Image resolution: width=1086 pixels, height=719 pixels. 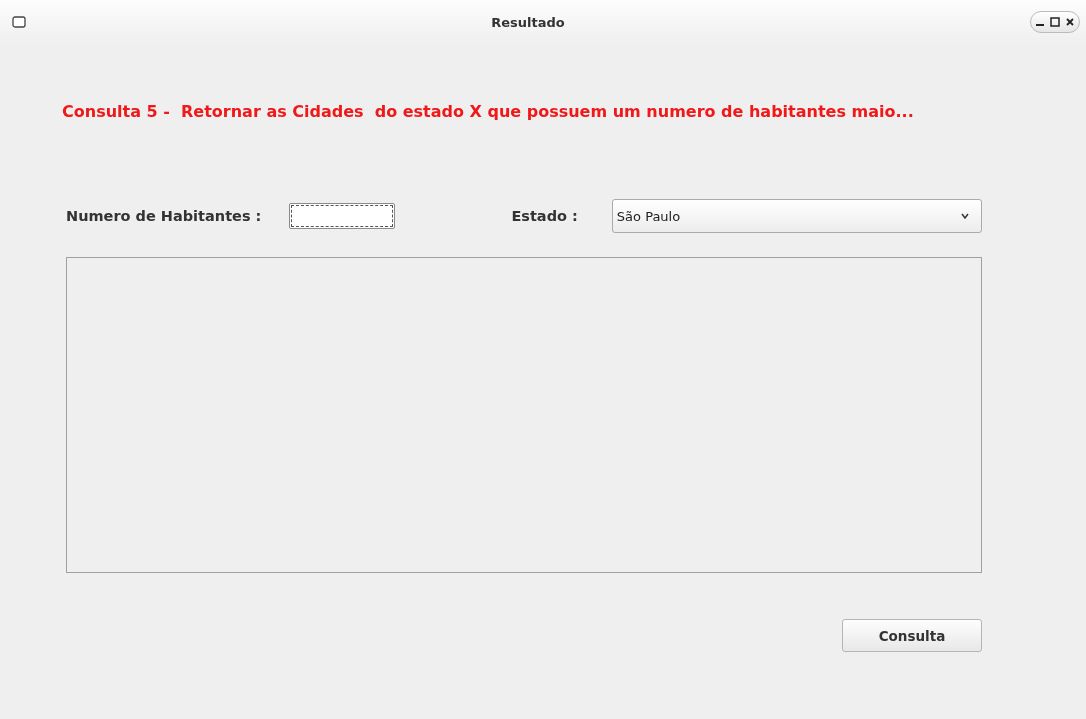 I want to click on habitantes-label: Numero de Habitantes :, so click(x=164, y=216).